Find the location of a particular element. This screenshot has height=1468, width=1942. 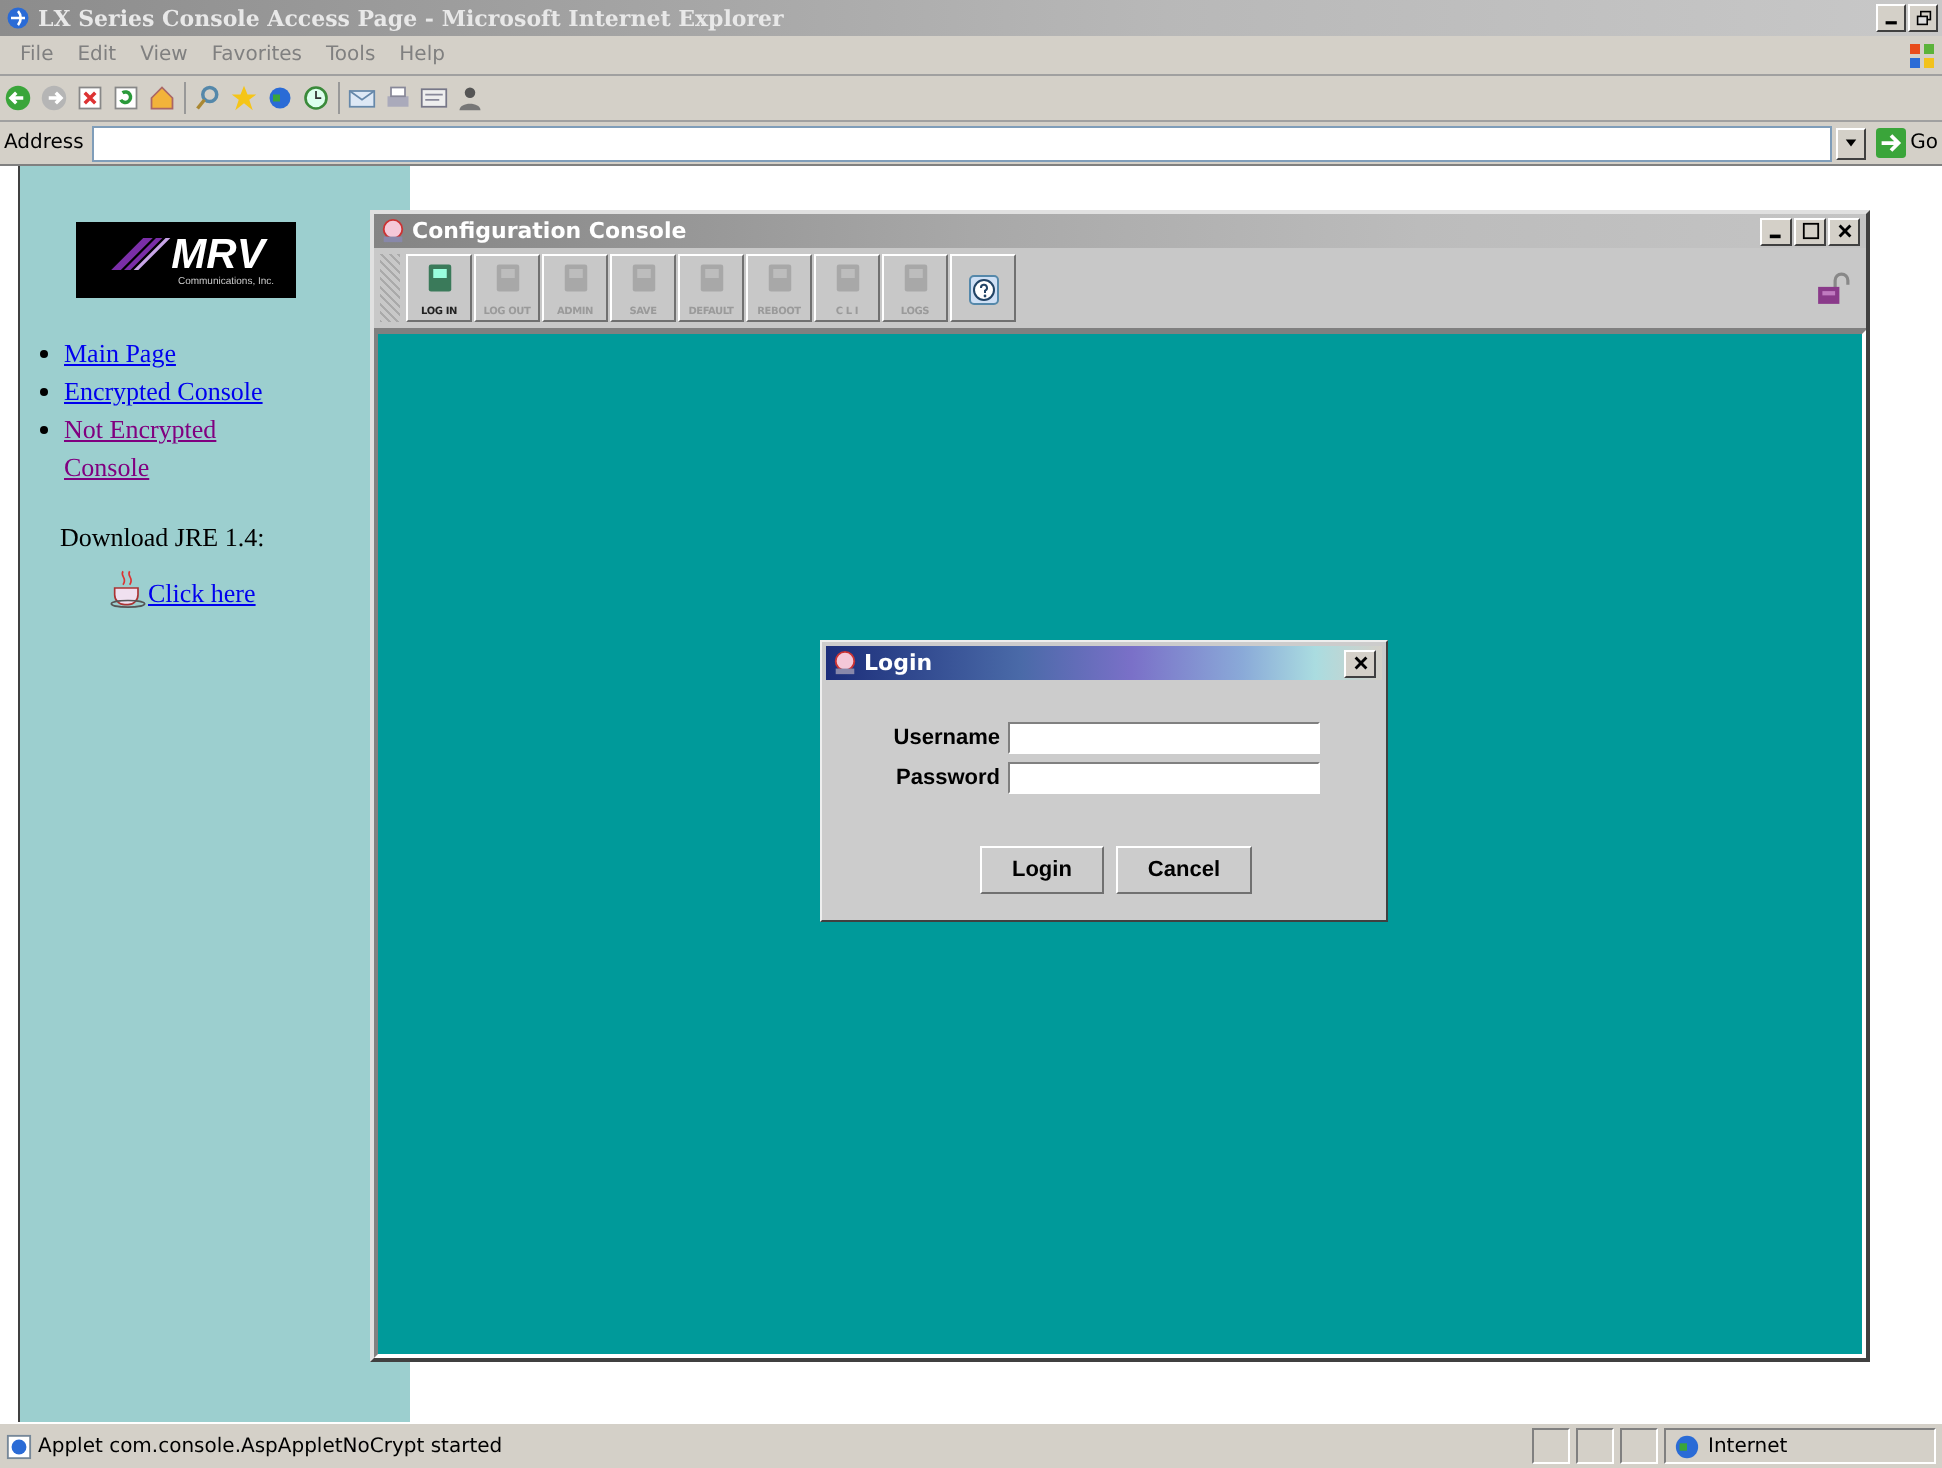

help-icon is located at coordinates (983, 289).